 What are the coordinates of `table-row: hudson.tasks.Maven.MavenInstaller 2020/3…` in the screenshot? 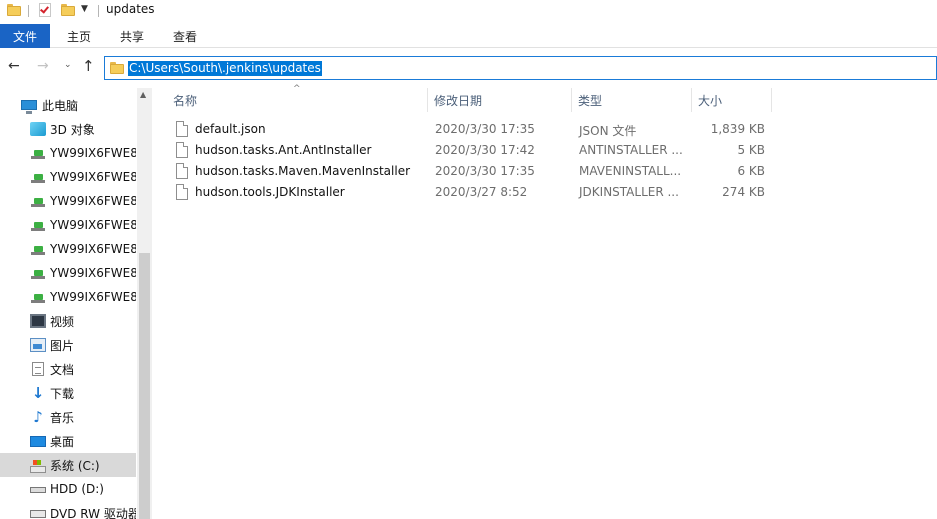 It's located at (483, 171).